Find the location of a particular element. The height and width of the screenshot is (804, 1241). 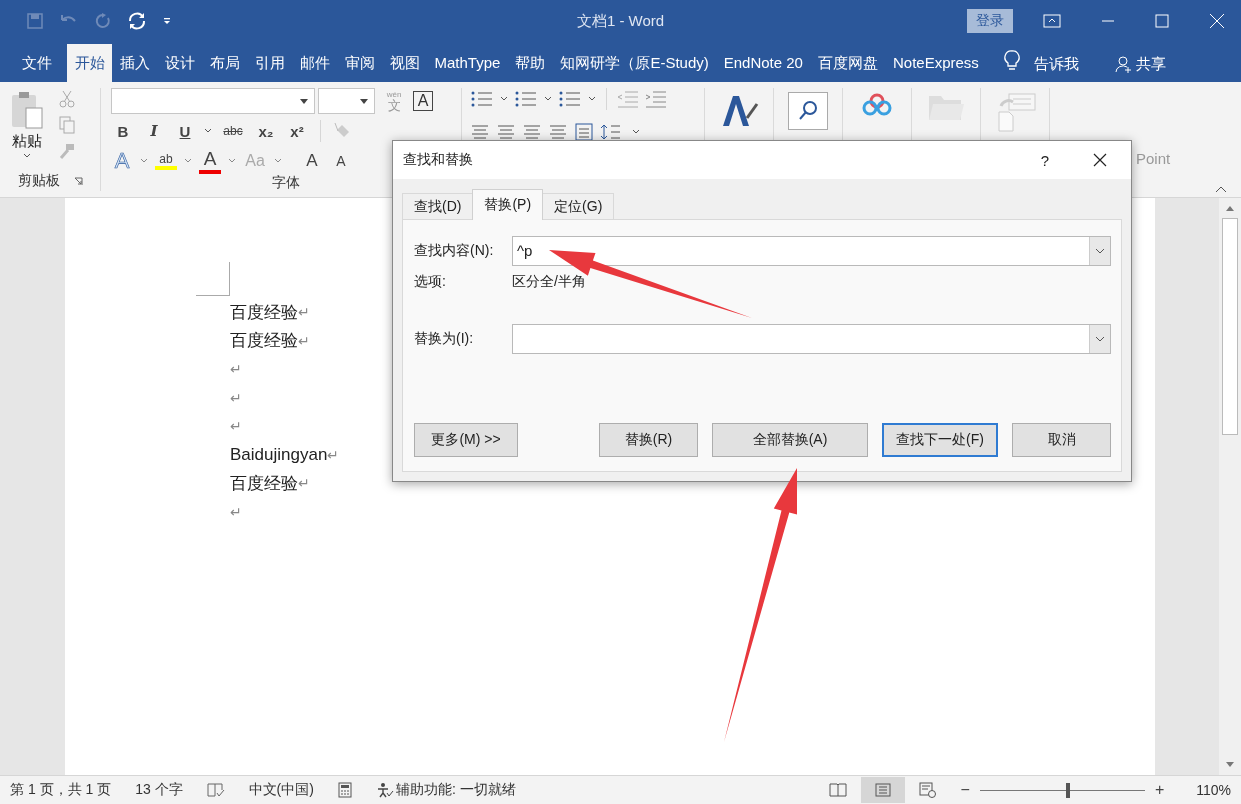

dialog-button: 查找下一处(F) is located at coordinates (940, 440).